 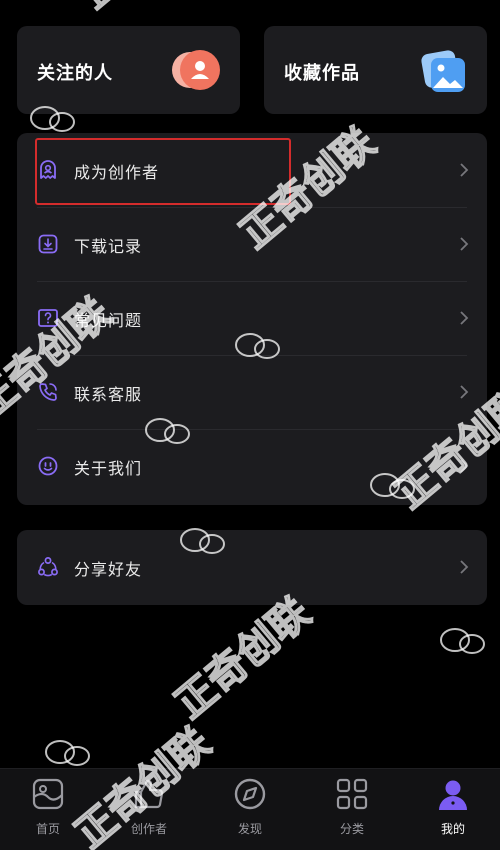 I want to click on tab-label: 分类, so click(x=351, y=829).